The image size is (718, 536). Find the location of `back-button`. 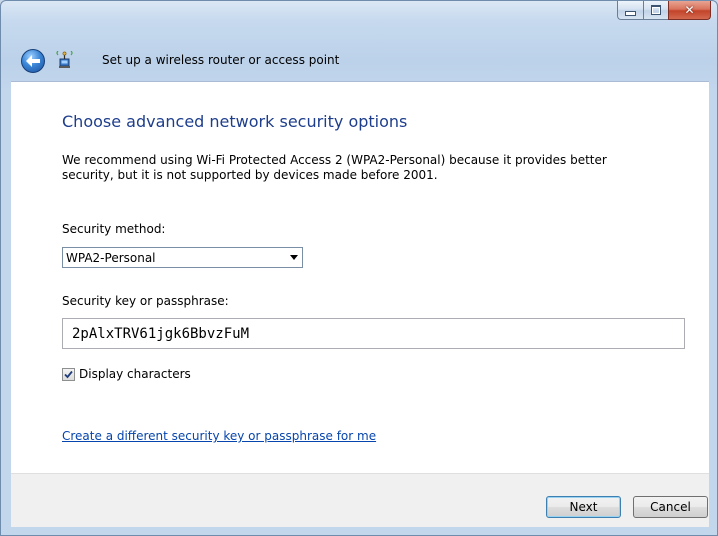

back-button is located at coordinates (33, 61).